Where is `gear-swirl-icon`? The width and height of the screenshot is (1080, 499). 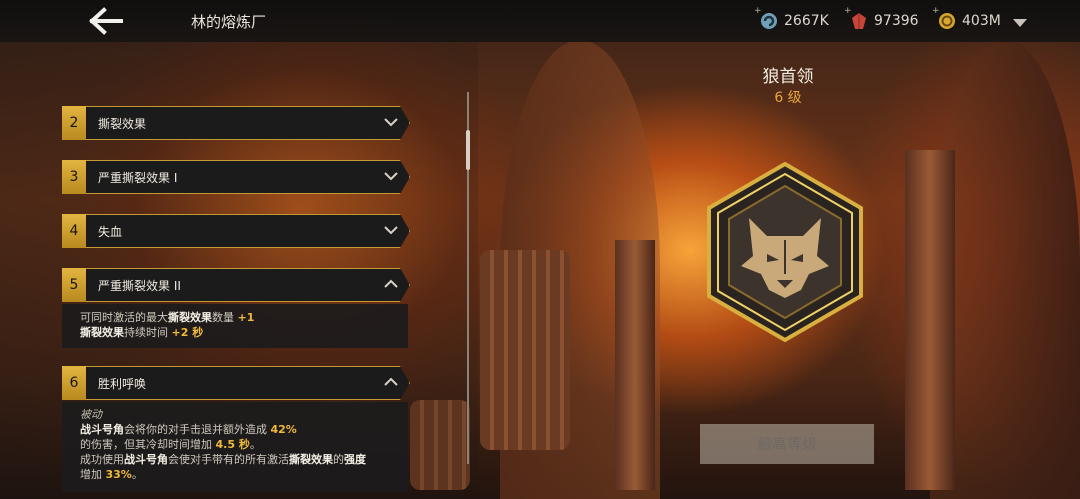
gear-swirl-icon is located at coordinates (769, 21).